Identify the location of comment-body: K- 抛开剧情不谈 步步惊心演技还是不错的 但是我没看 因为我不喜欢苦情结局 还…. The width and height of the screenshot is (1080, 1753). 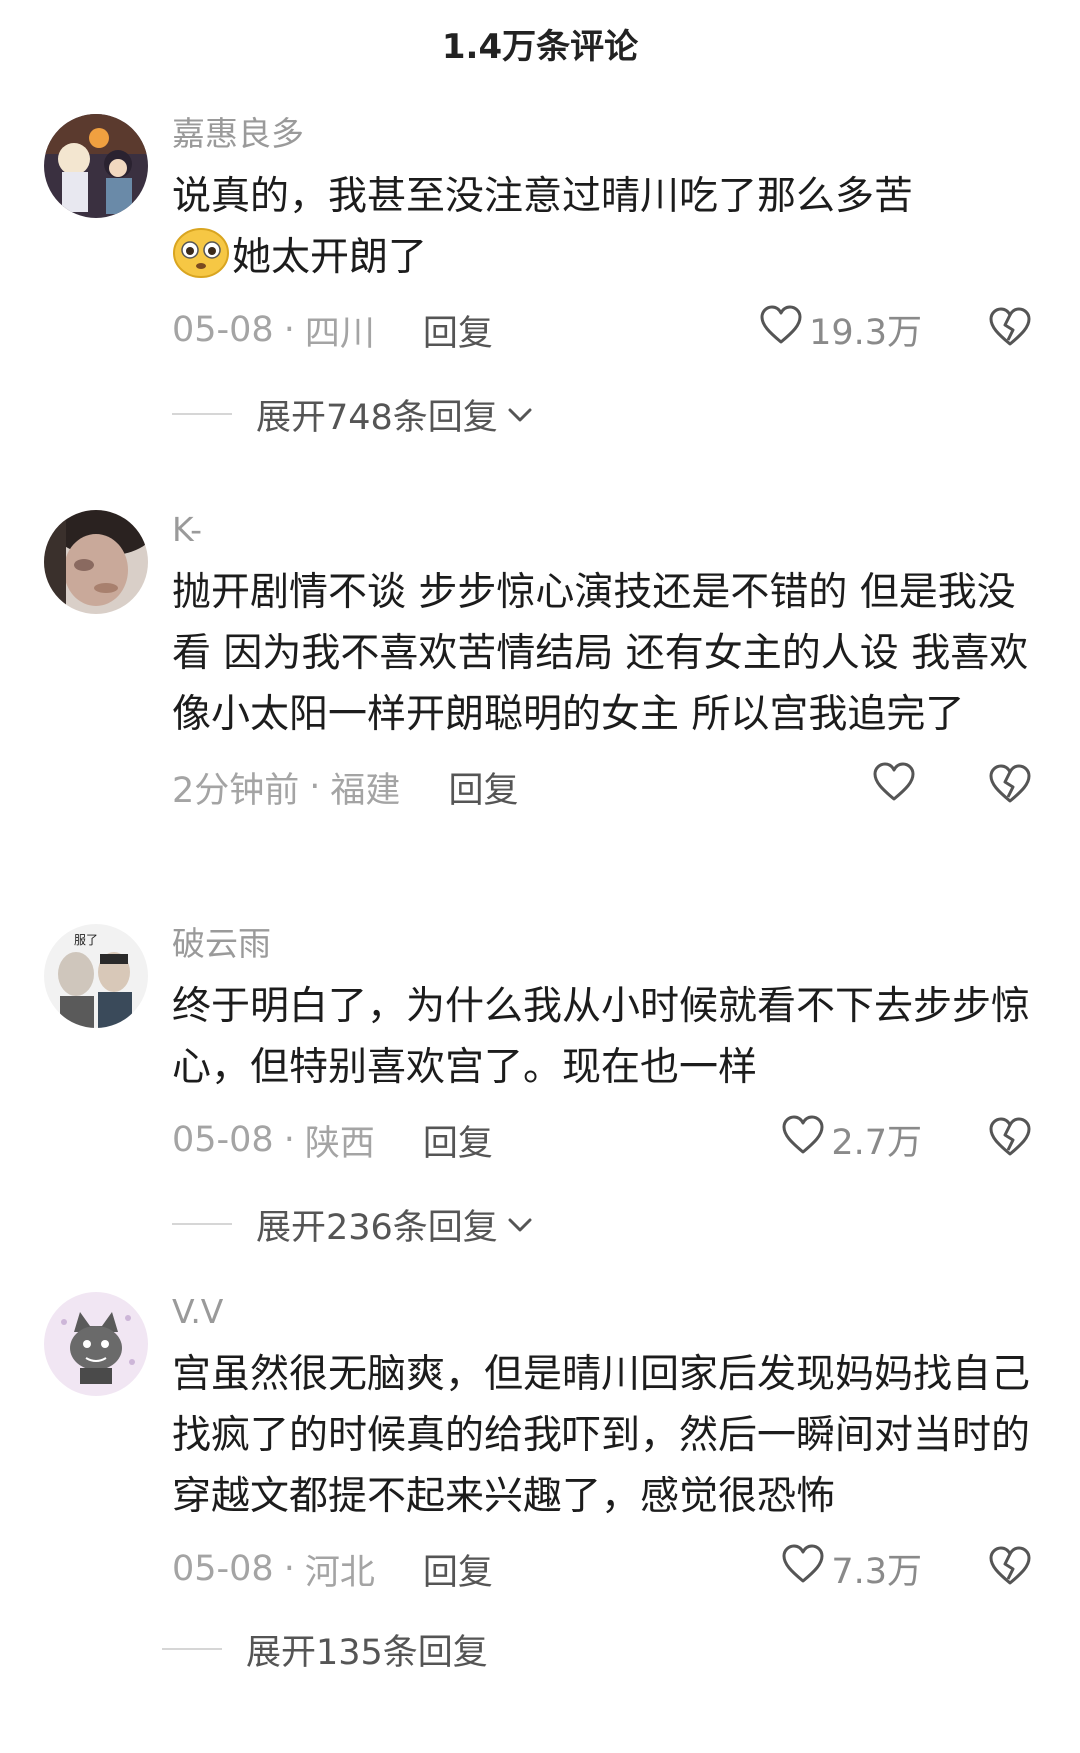
(602, 662).